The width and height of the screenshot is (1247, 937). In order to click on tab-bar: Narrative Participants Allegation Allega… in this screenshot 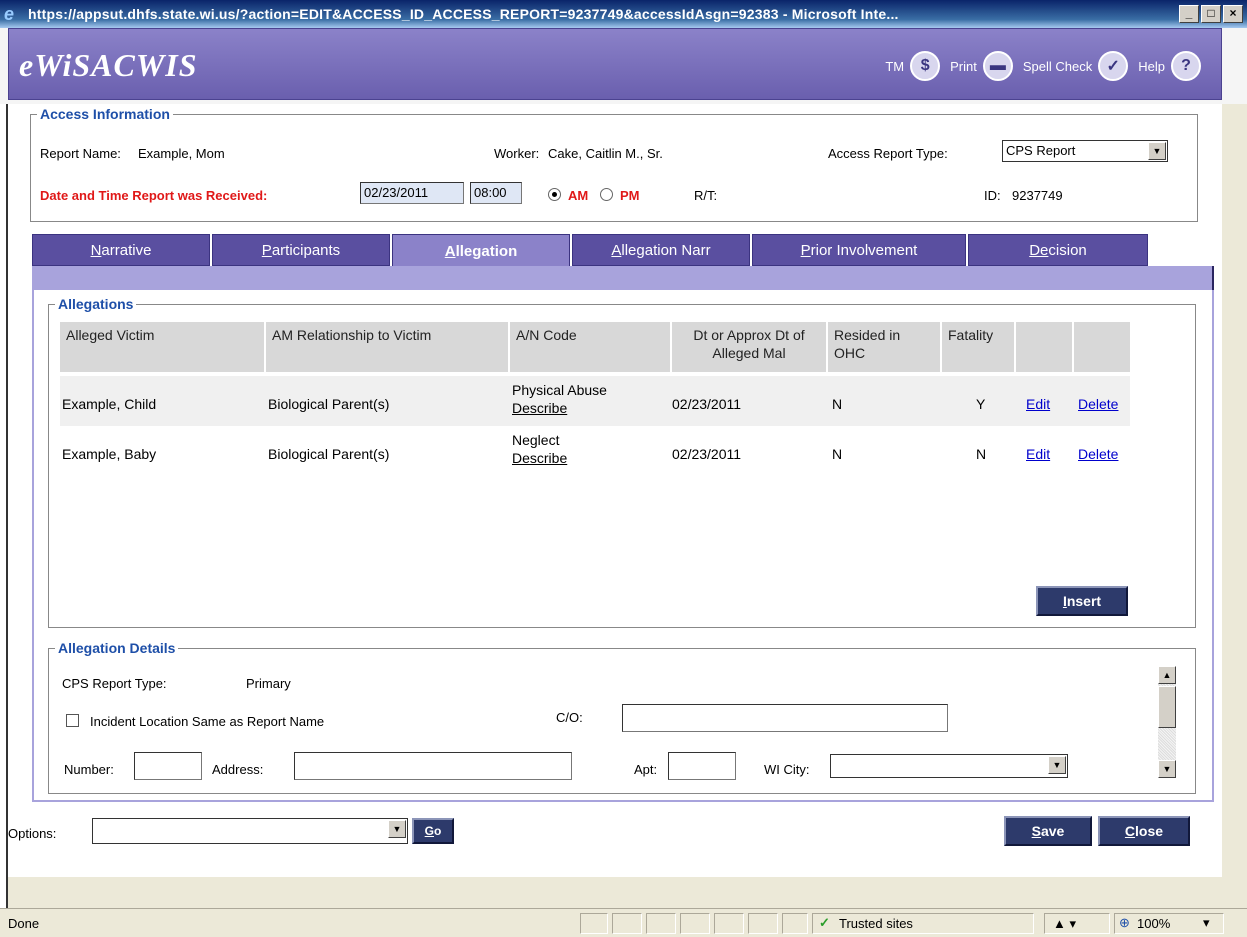, I will do `click(591, 251)`.